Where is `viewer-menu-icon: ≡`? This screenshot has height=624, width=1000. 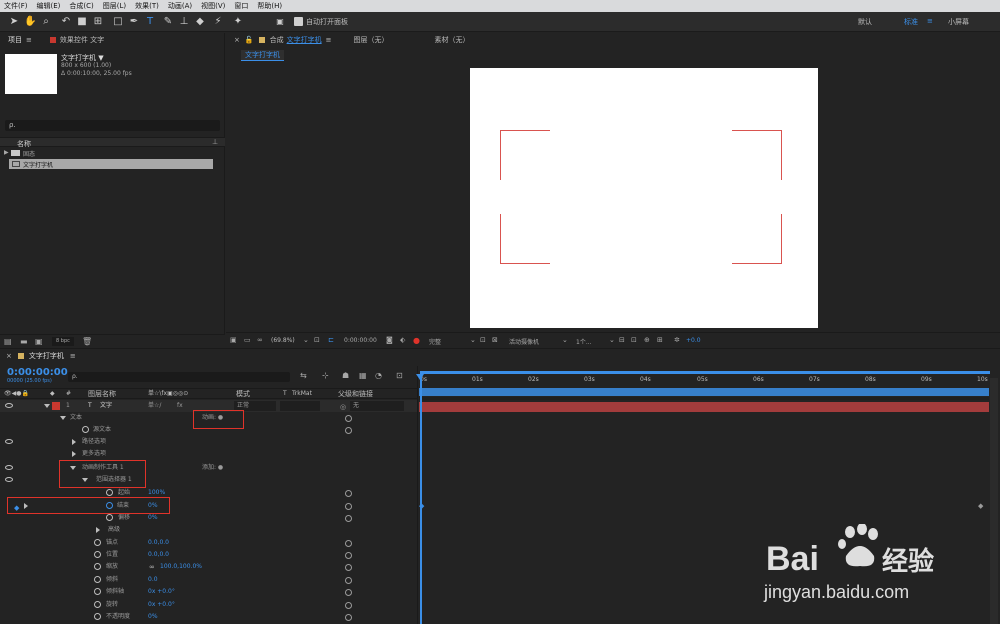
viewer-menu-icon: ≡ is located at coordinates (329, 40).